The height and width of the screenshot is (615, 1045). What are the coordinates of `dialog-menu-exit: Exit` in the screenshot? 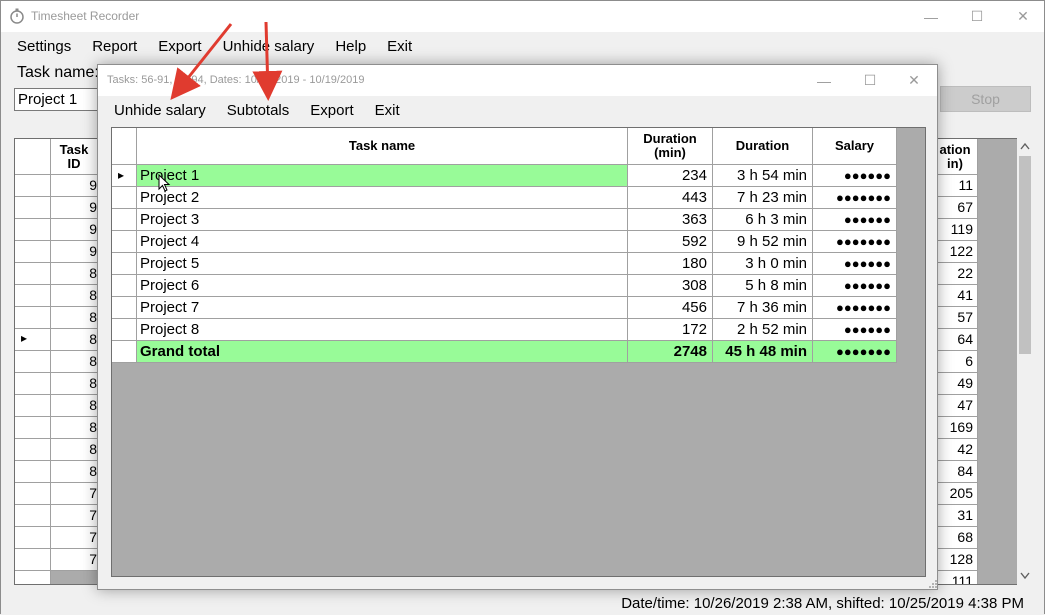 It's located at (387, 110).